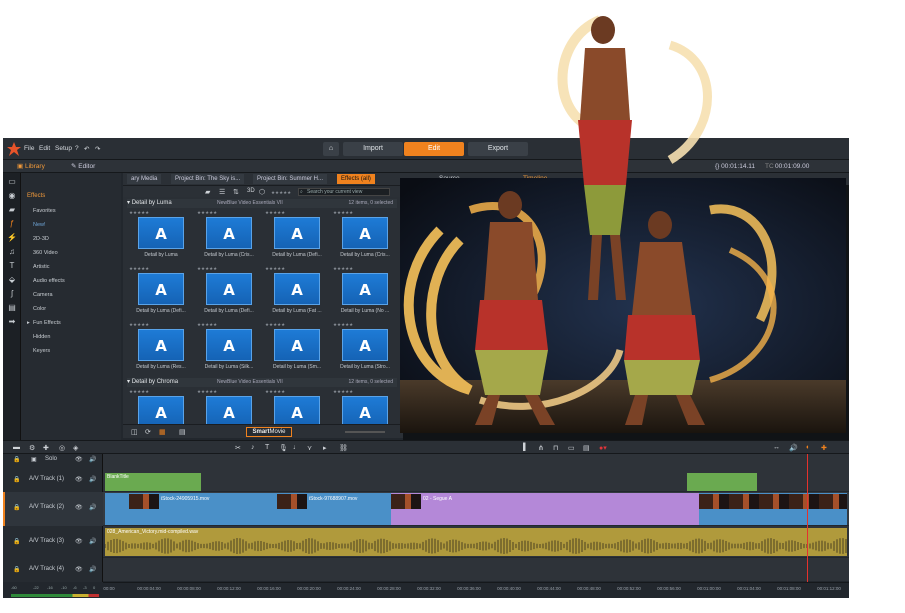 The image size is (905, 613). I want to click on settings-icon: ⚙, so click(32, 448).